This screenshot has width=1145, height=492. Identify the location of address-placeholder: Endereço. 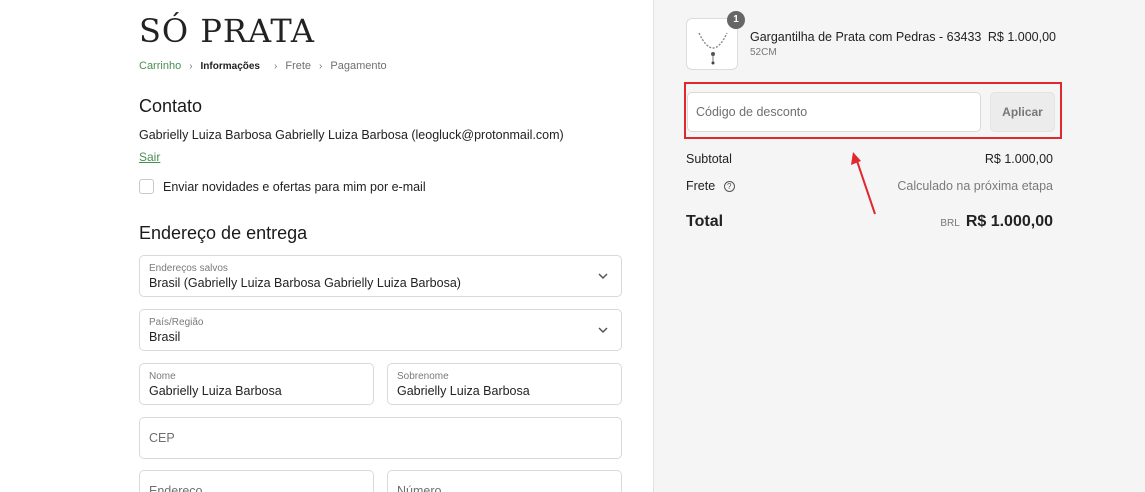
(176, 488).